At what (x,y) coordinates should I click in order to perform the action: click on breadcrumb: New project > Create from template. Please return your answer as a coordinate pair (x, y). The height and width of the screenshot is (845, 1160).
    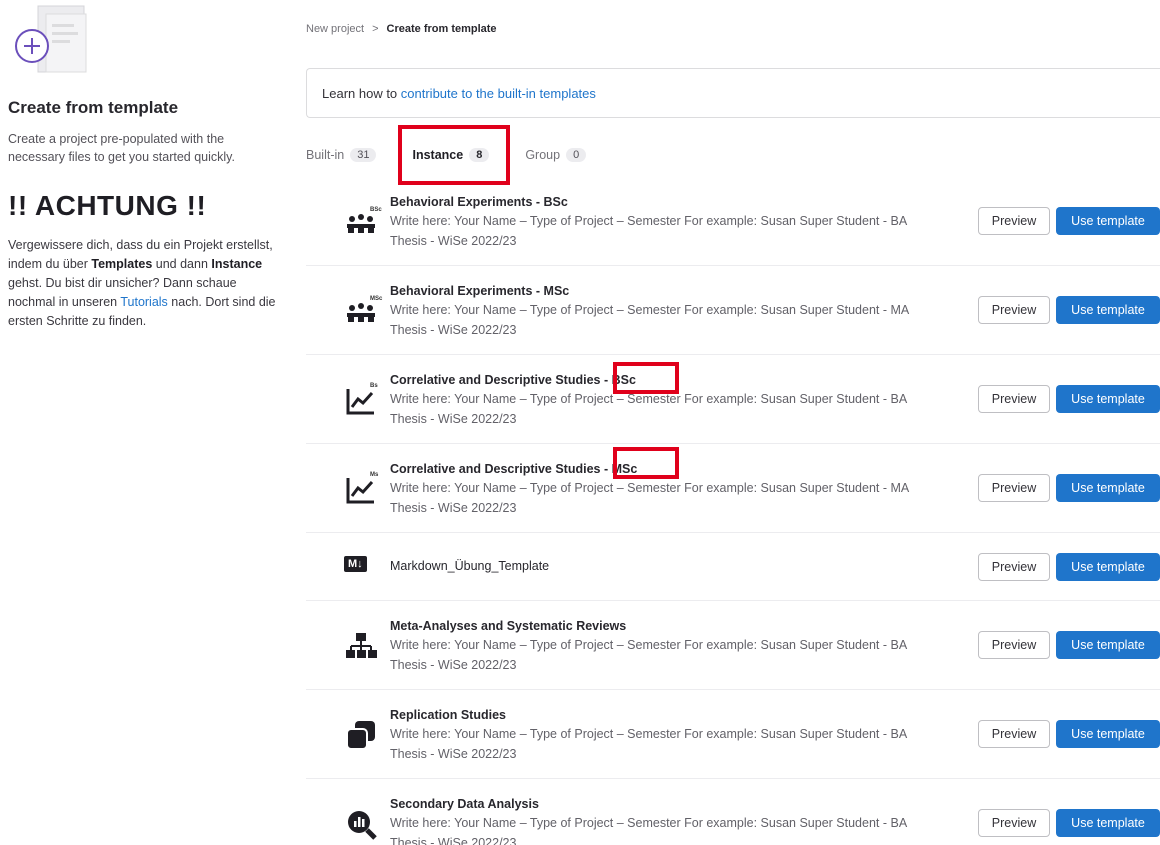
    Looking at the image, I should click on (401, 29).